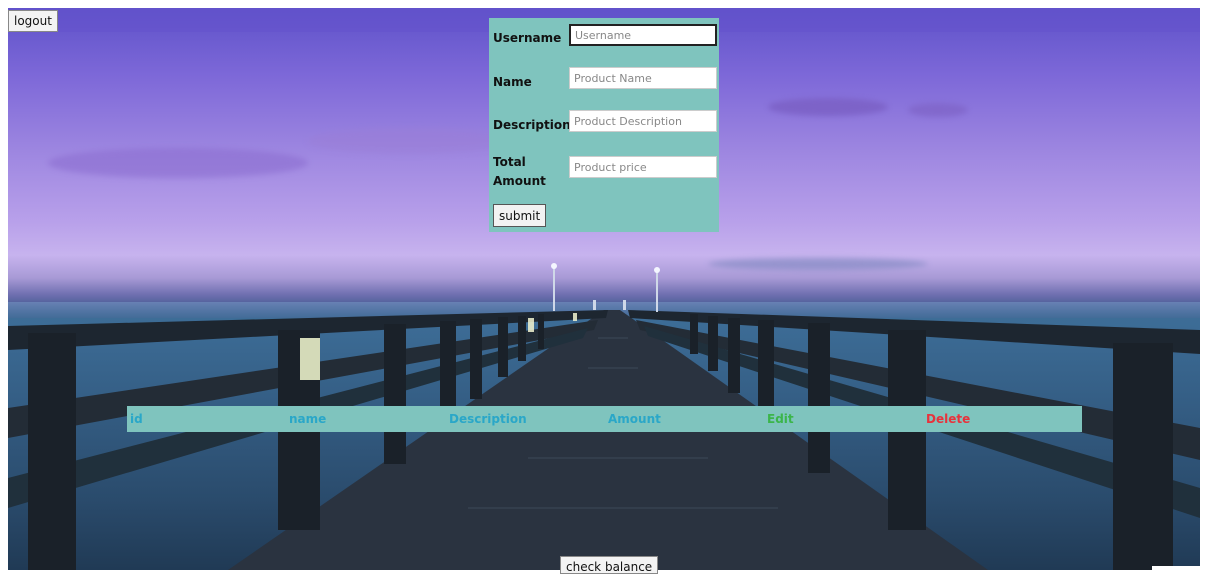 This screenshot has width=1205, height=577. Describe the element at coordinates (33, 21) in the screenshot. I see `logout-button: logout` at that location.